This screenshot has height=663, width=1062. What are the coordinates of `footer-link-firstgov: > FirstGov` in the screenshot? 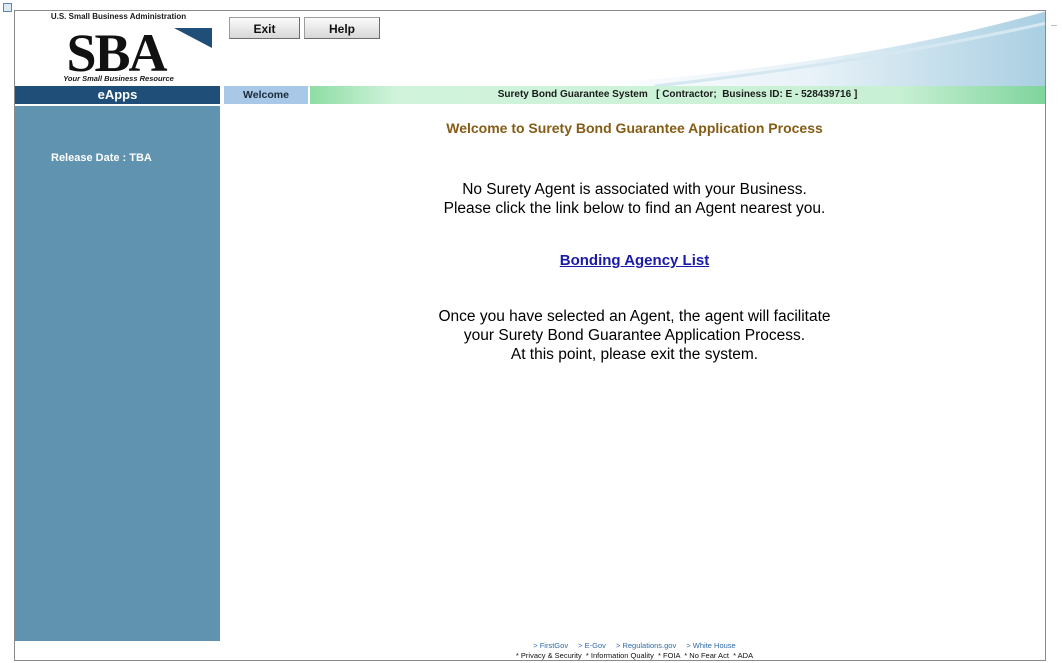 It's located at (550, 645).